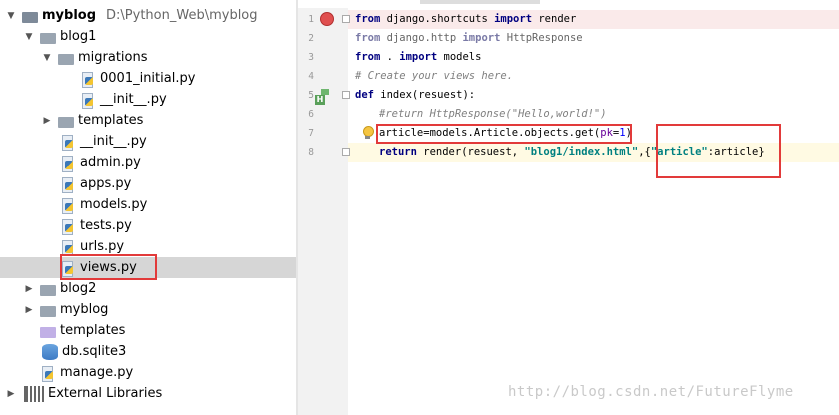 Image resolution: width=839 pixels, height=415 pixels. What do you see at coordinates (480, 2) in the screenshot?
I see `editor-tab` at bounding box center [480, 2].